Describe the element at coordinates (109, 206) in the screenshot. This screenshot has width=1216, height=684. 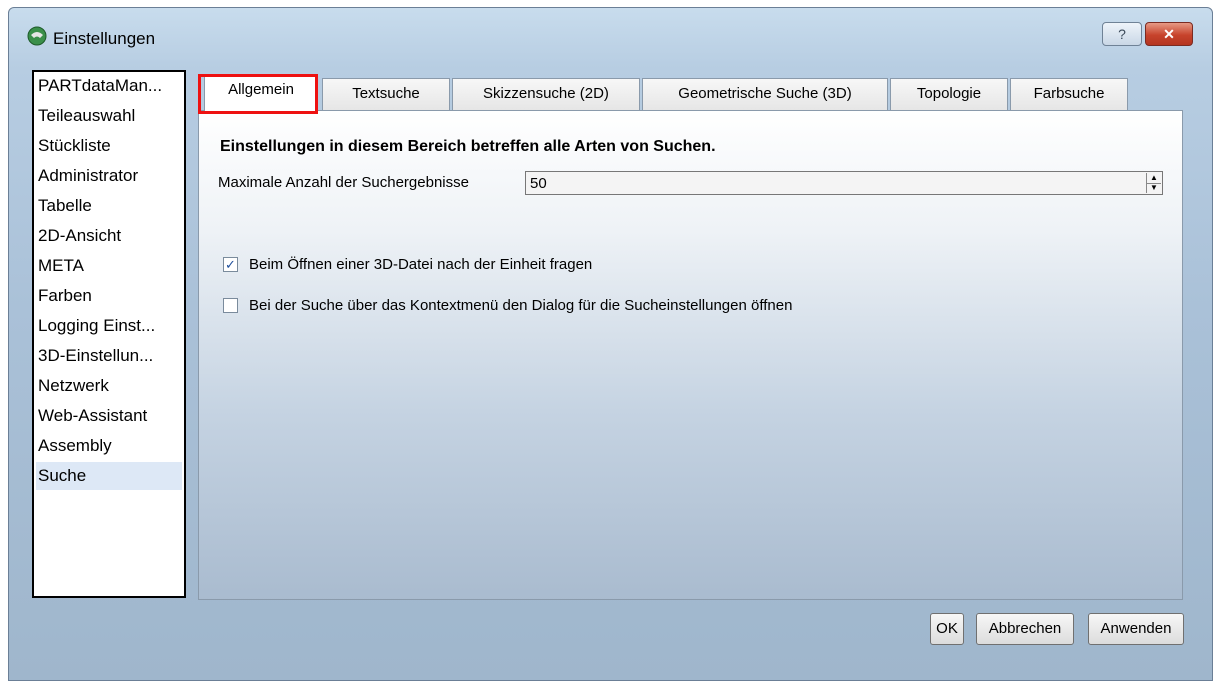
I see `sidebar-item-tabelle: Tabelle` at that location.